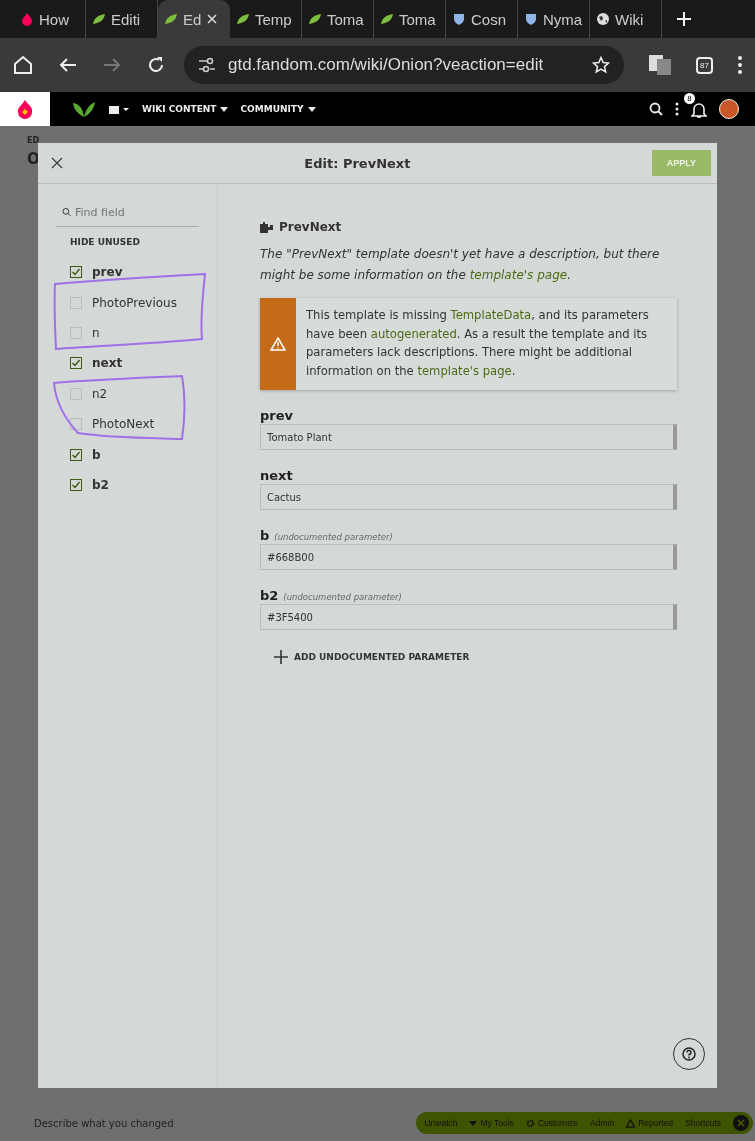  What do you see at coordinates (266, 227) in the screenshot?
I see `puzzle-icon` at bounding box center [266, 227].